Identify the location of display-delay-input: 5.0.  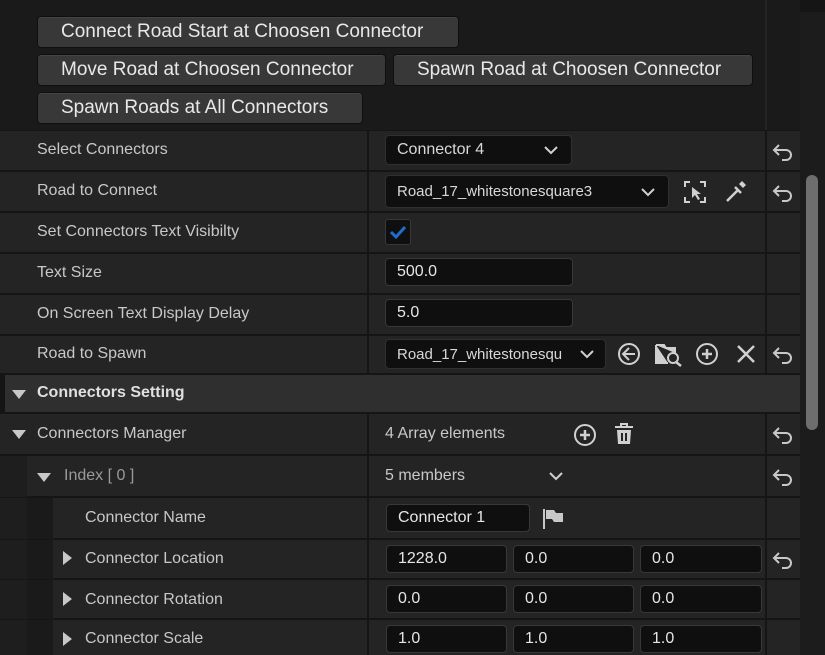
(479, 313).